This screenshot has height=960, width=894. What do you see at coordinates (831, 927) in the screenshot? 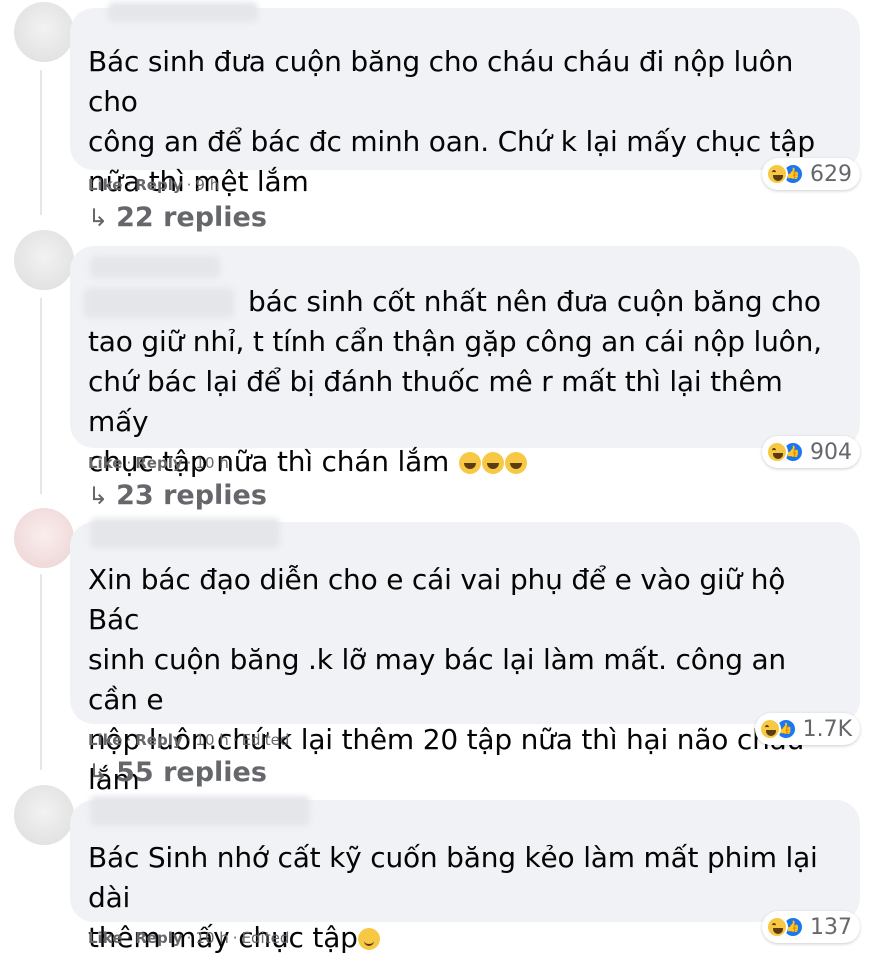
I see `reaction-count: 137` at bounding box center [831, 927].